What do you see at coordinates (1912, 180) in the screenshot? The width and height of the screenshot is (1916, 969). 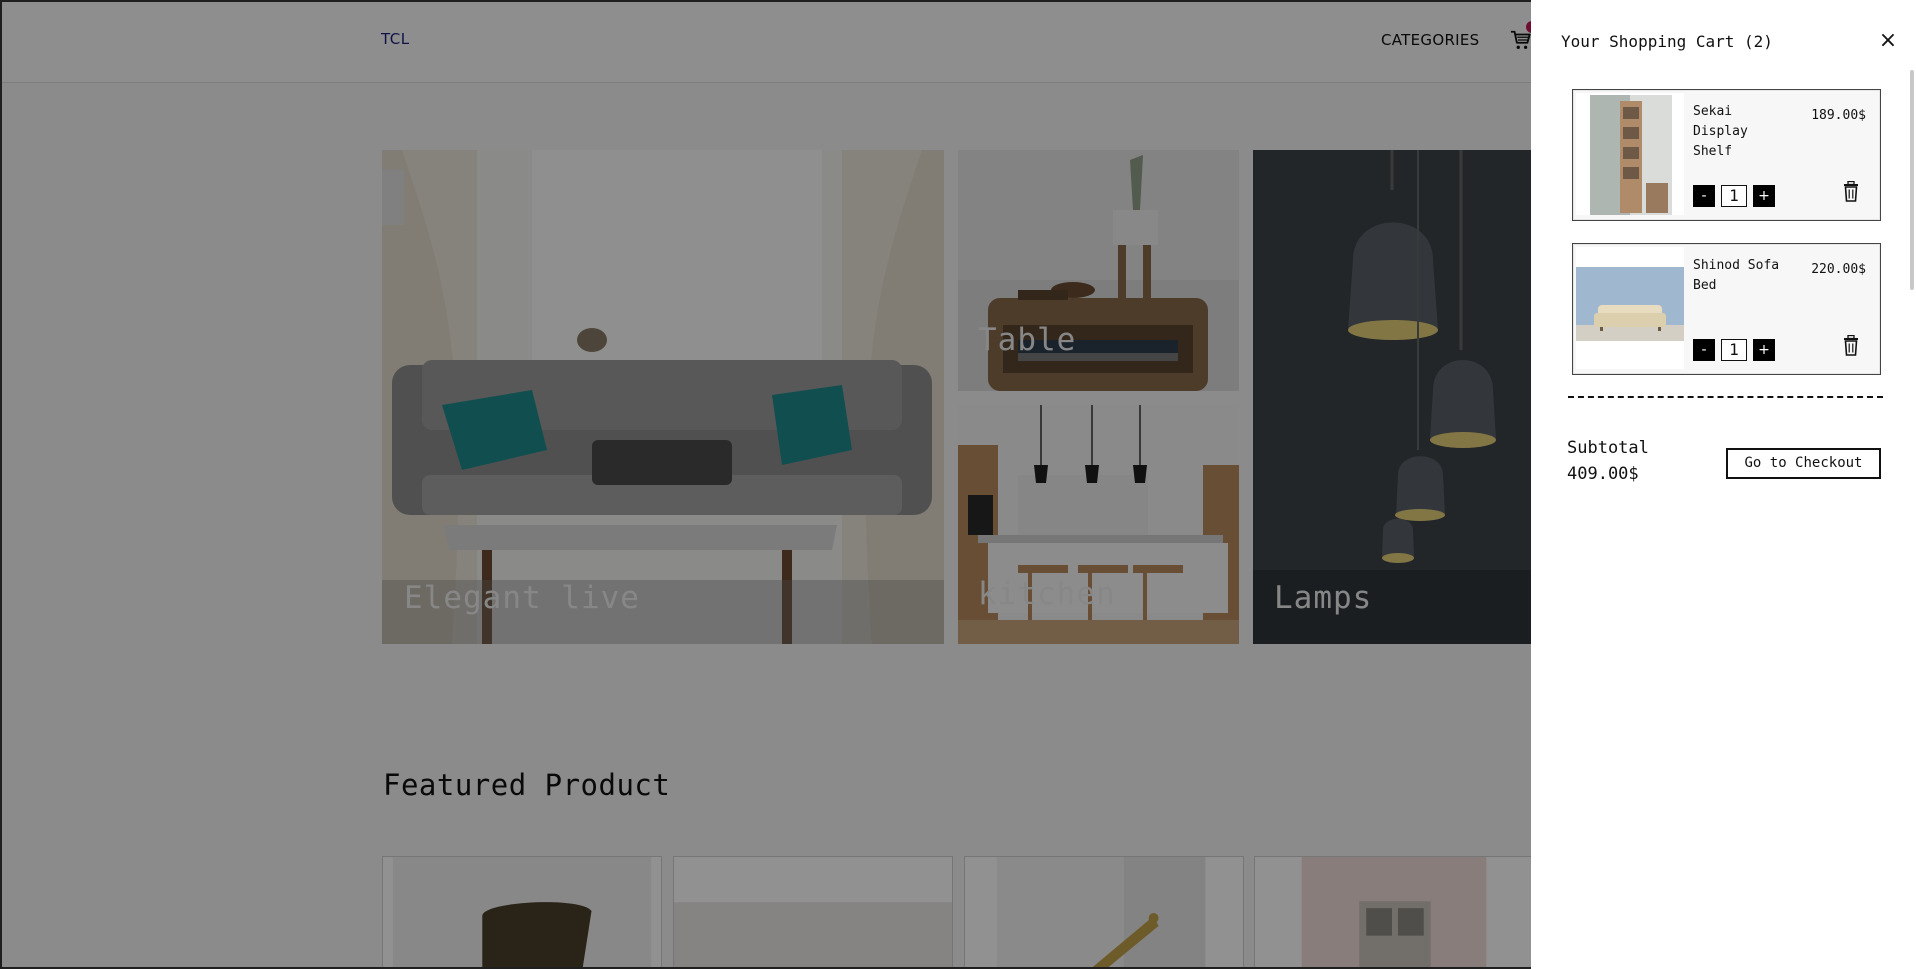 I see `drawer-scrollbar` at bounding box center [1912, 180].